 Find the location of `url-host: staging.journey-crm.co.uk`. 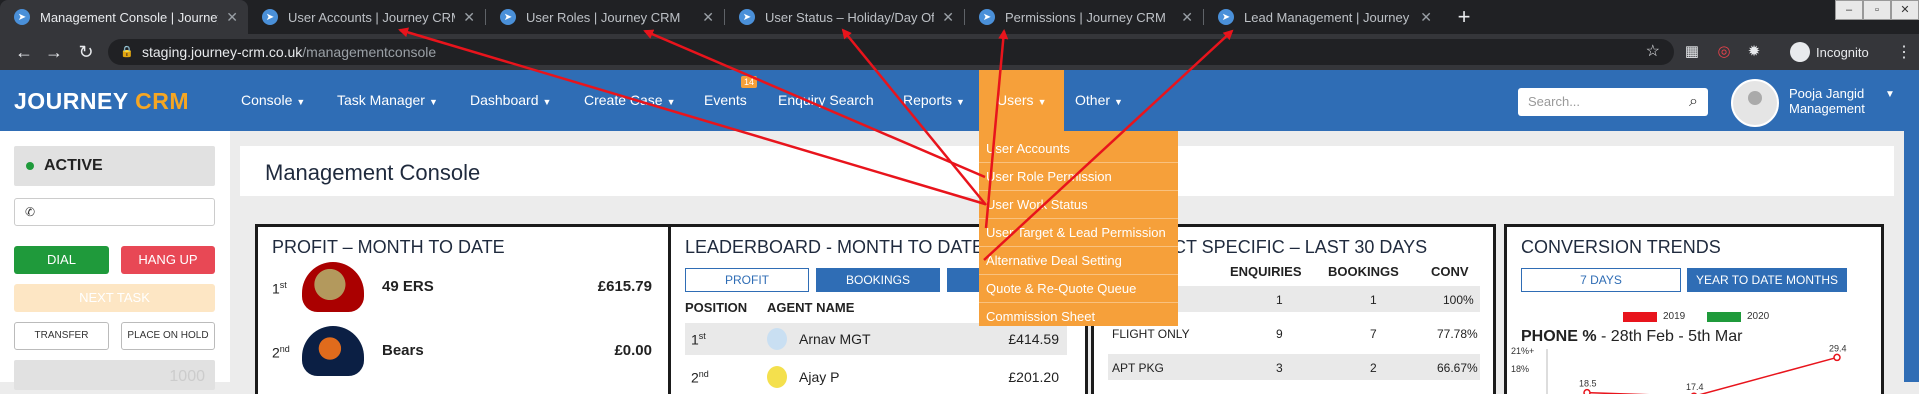

url-host: staging.journey-crm.co.uk is located at coordinates (222, 52).